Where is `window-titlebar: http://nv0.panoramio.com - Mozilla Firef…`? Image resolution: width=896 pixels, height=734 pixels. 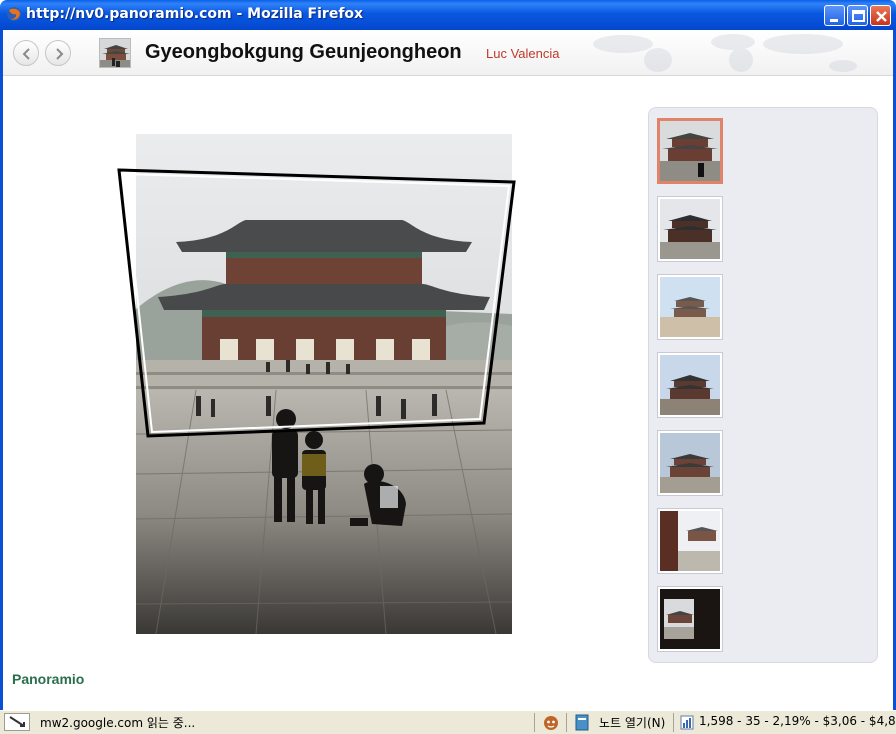
window-titlebar: http://nv0.panoramio.com - Mozilla Firef… is located at coordinates (448, 15).